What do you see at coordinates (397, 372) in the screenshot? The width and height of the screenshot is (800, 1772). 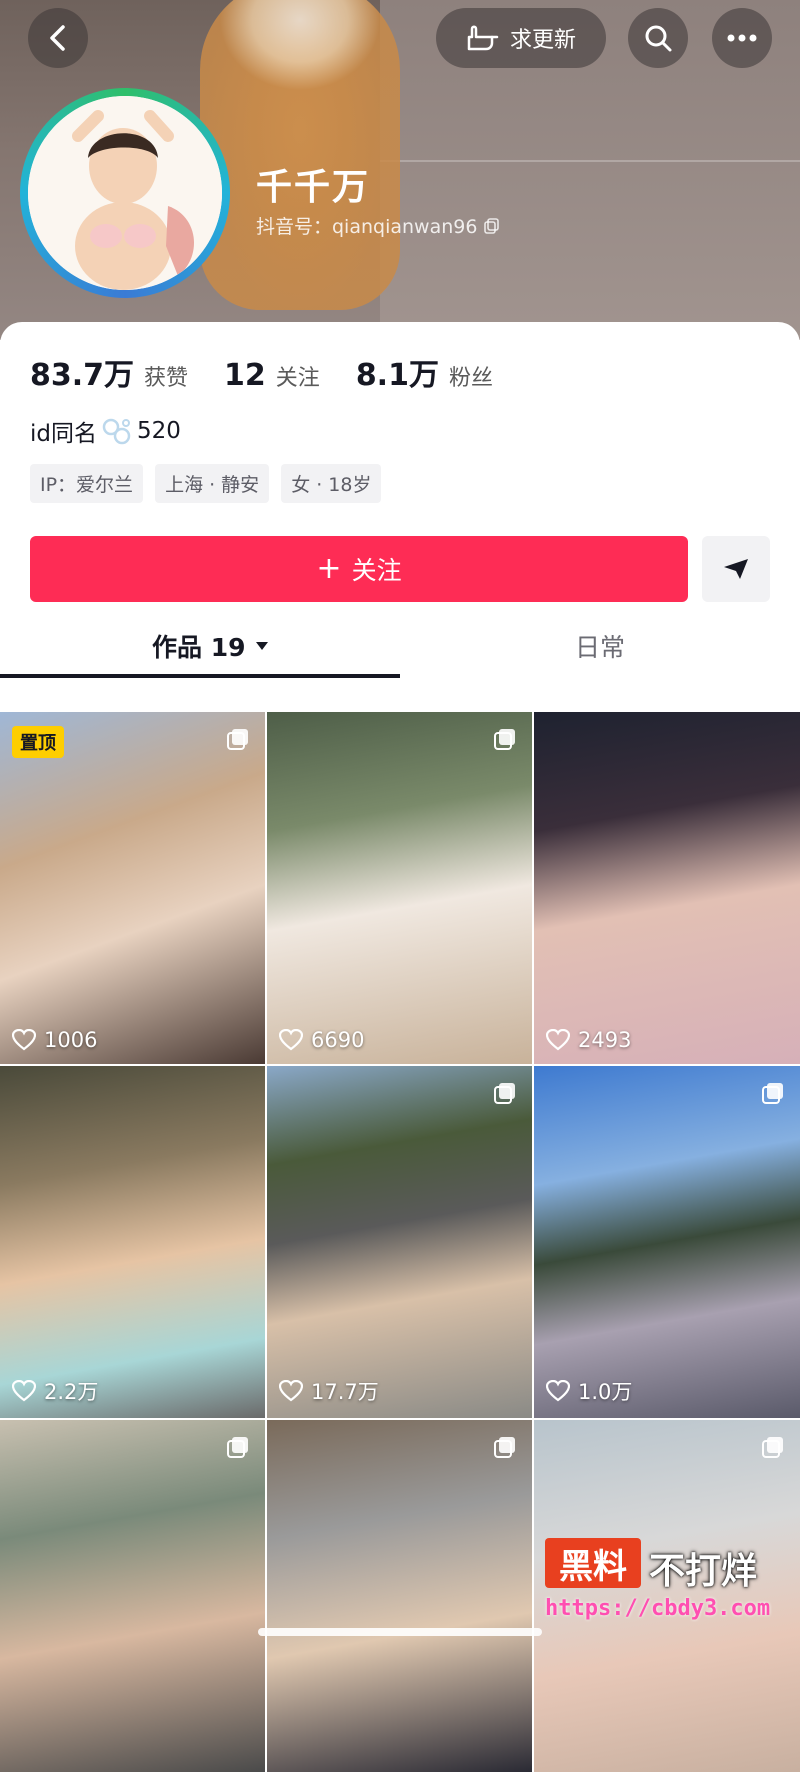 I see `followers-count: 8.1万` at bounding box center [397, 372].